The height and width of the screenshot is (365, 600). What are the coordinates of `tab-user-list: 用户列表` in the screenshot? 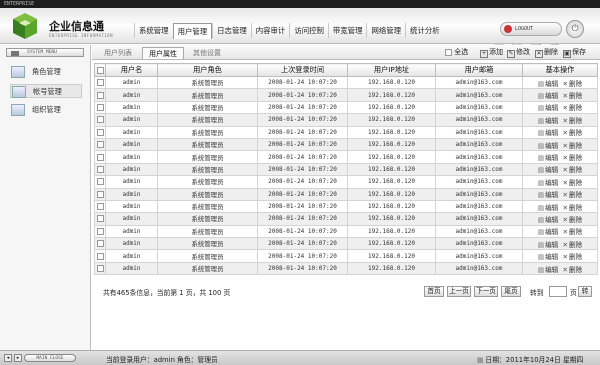 It's located at (118, 53).